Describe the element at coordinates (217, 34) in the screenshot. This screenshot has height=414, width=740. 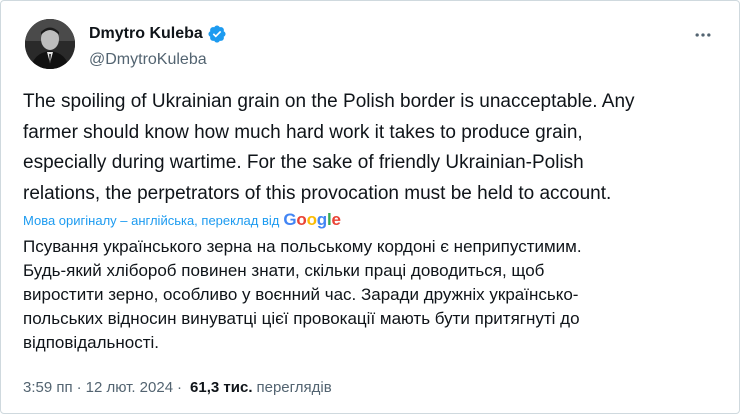
I see `verified-badge-icon` at that location.